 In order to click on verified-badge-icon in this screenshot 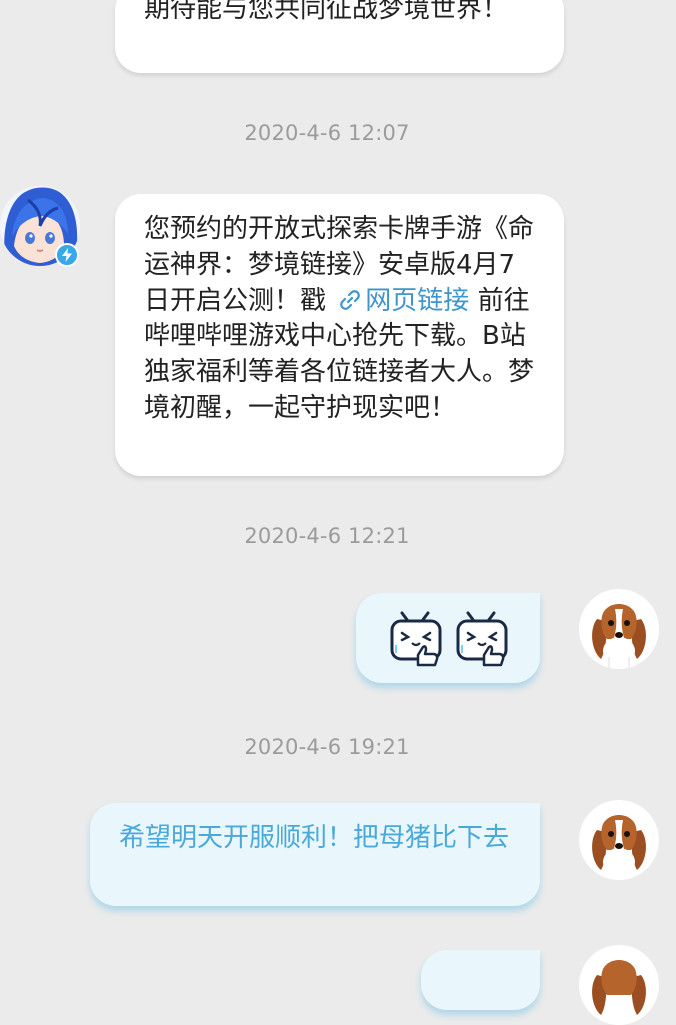, I will do `click(67, 255)`.